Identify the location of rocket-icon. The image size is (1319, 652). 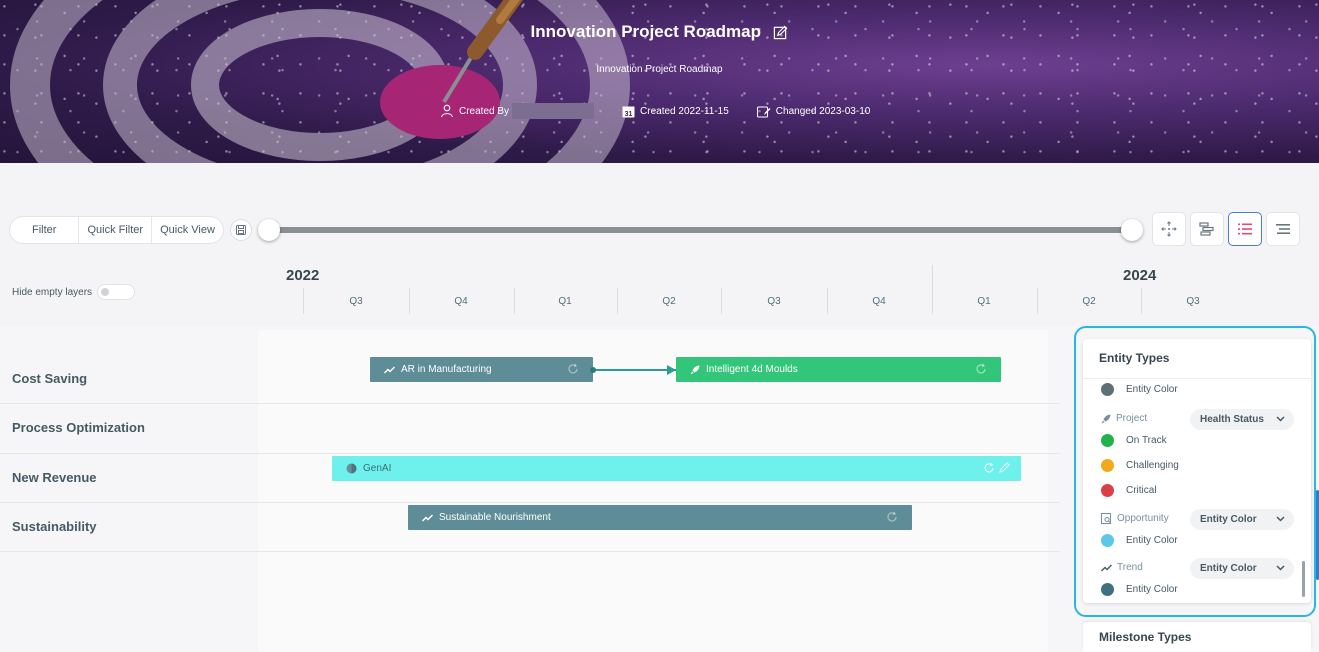
(1106, 418).